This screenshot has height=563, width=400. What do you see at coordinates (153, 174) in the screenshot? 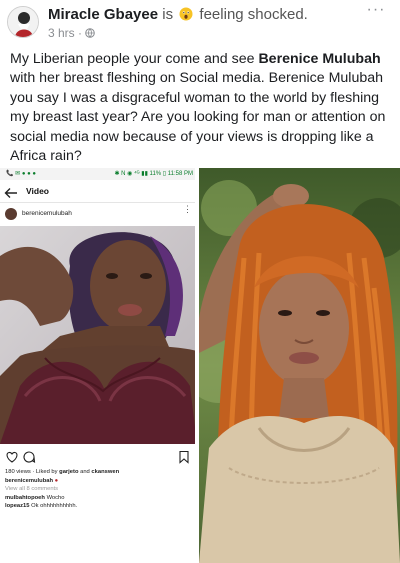
I see `status-right: ✱ N ◉ ⁴ᴳ ▮▮ 11% ▯ 11:58 PM` at bounding box center [153, 174].